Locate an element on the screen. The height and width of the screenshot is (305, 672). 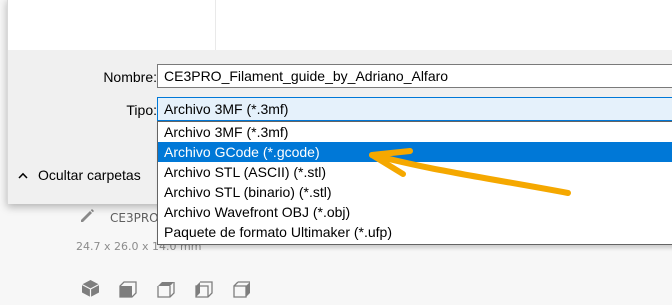
3d-view-icon is located at coordinates (90, 288).